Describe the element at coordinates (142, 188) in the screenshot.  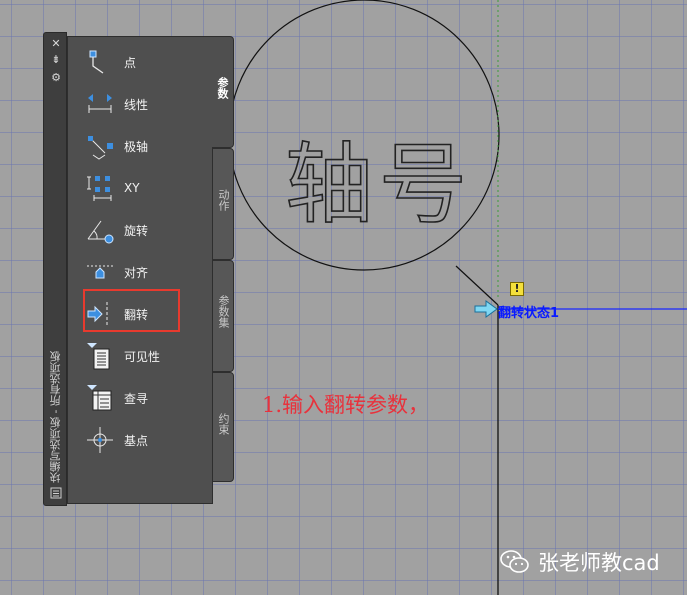
I see `palette-item-xy: XY` at that location.